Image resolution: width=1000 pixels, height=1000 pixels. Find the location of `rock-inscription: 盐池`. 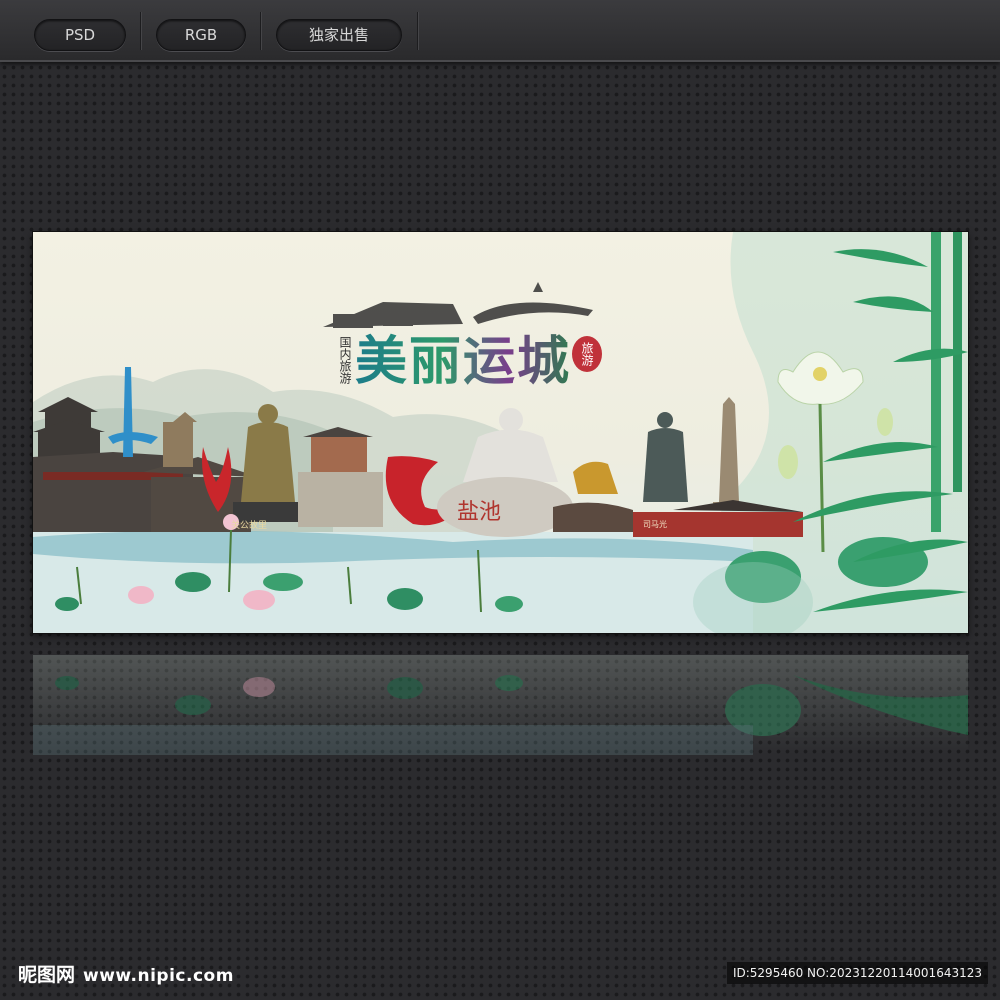

rock-inscription: 盐池 is located at coordinates (479, 512).